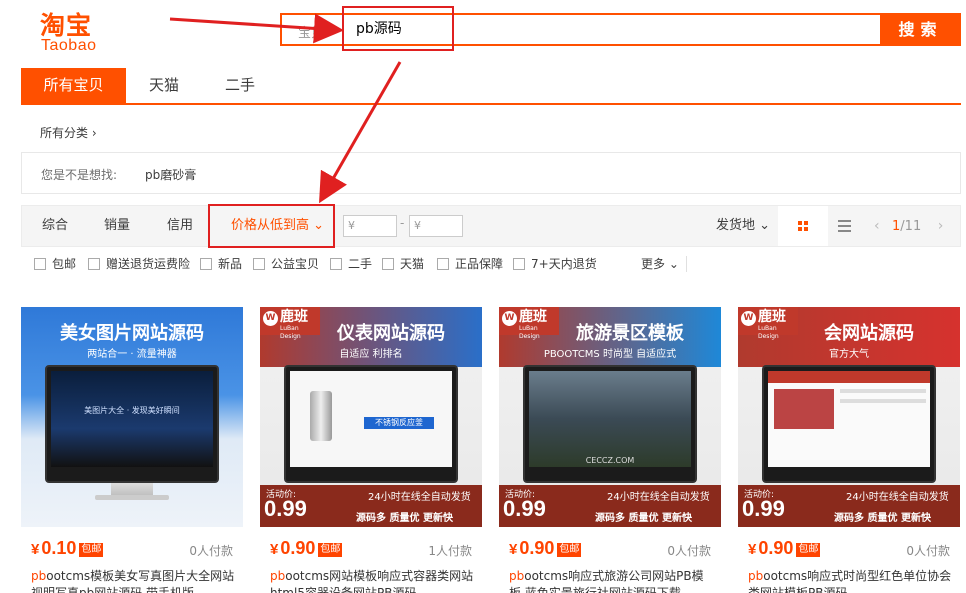  Describe the element at coordinates (221, 264) in the screenshot. I see `filter-new: 新品` at that location.